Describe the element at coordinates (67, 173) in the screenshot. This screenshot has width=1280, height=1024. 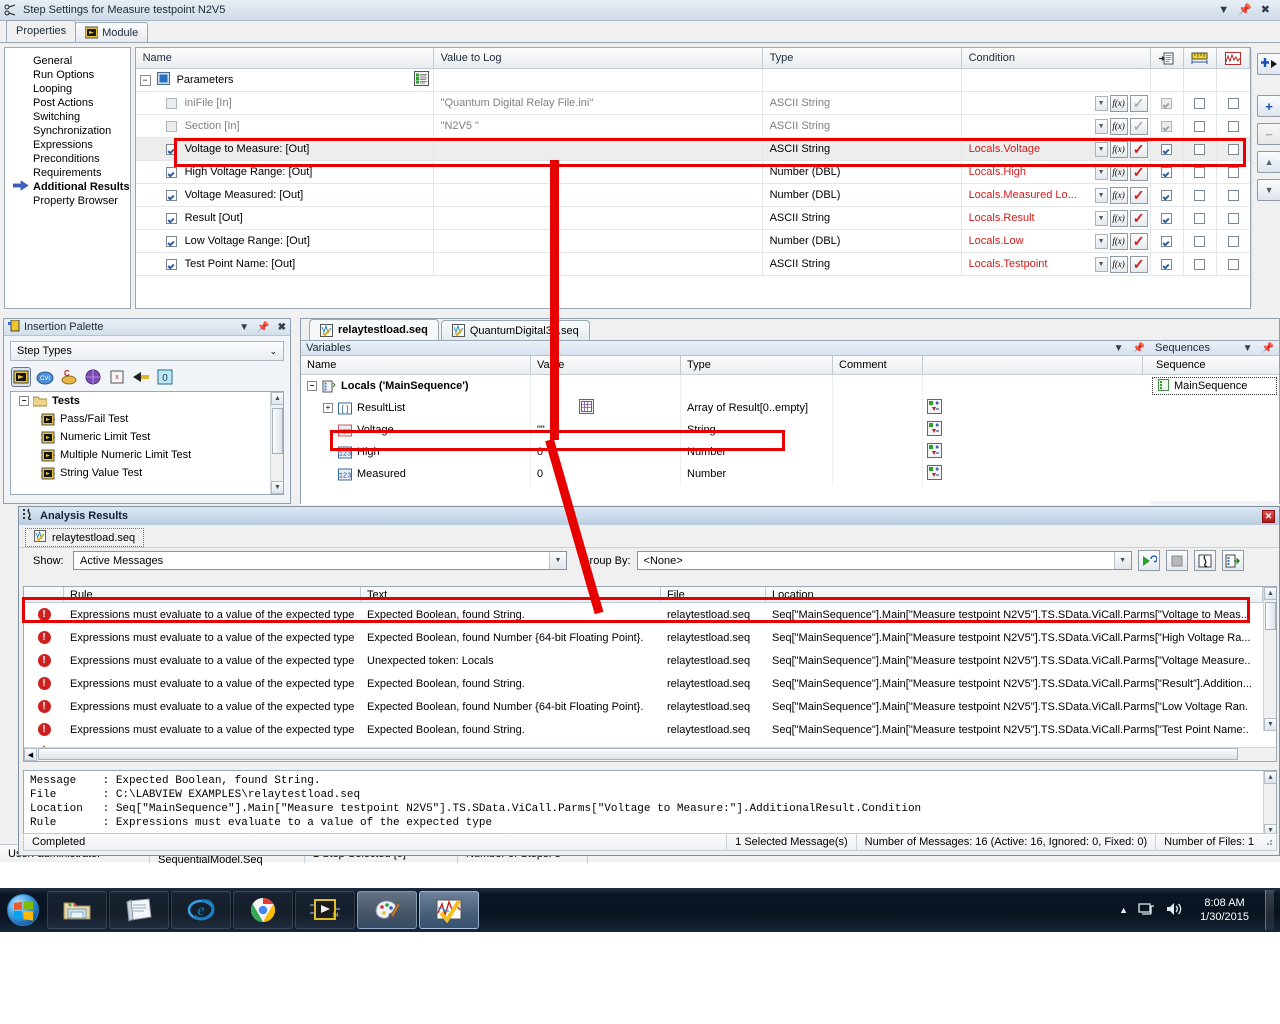
I see `sidebar-item-requirements: Requirements` at that location.